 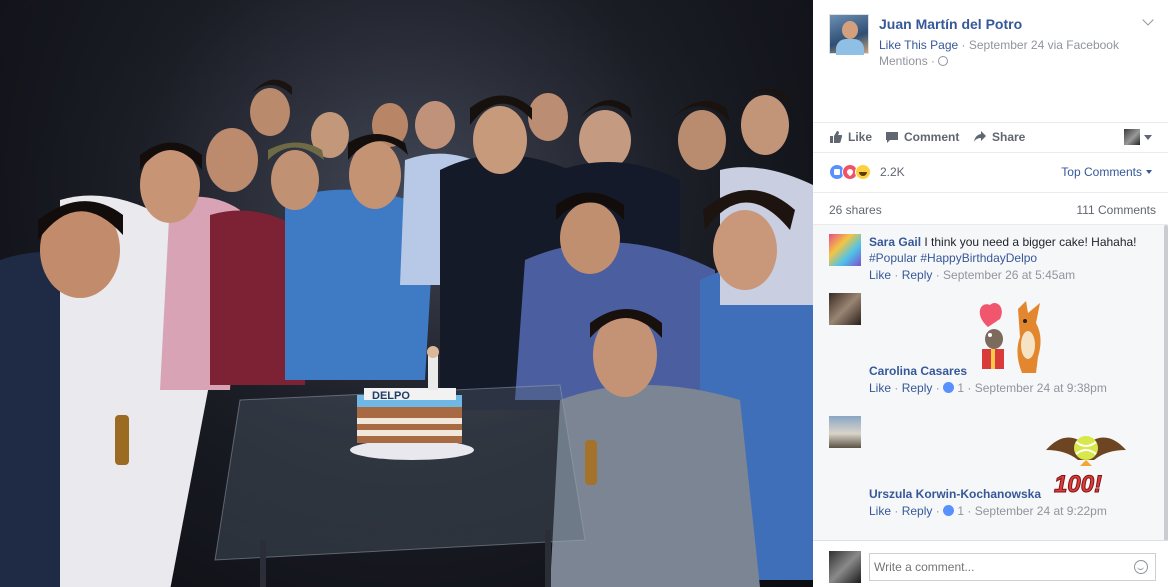 I want to click on globe-icon, so click(x=943, y=61).